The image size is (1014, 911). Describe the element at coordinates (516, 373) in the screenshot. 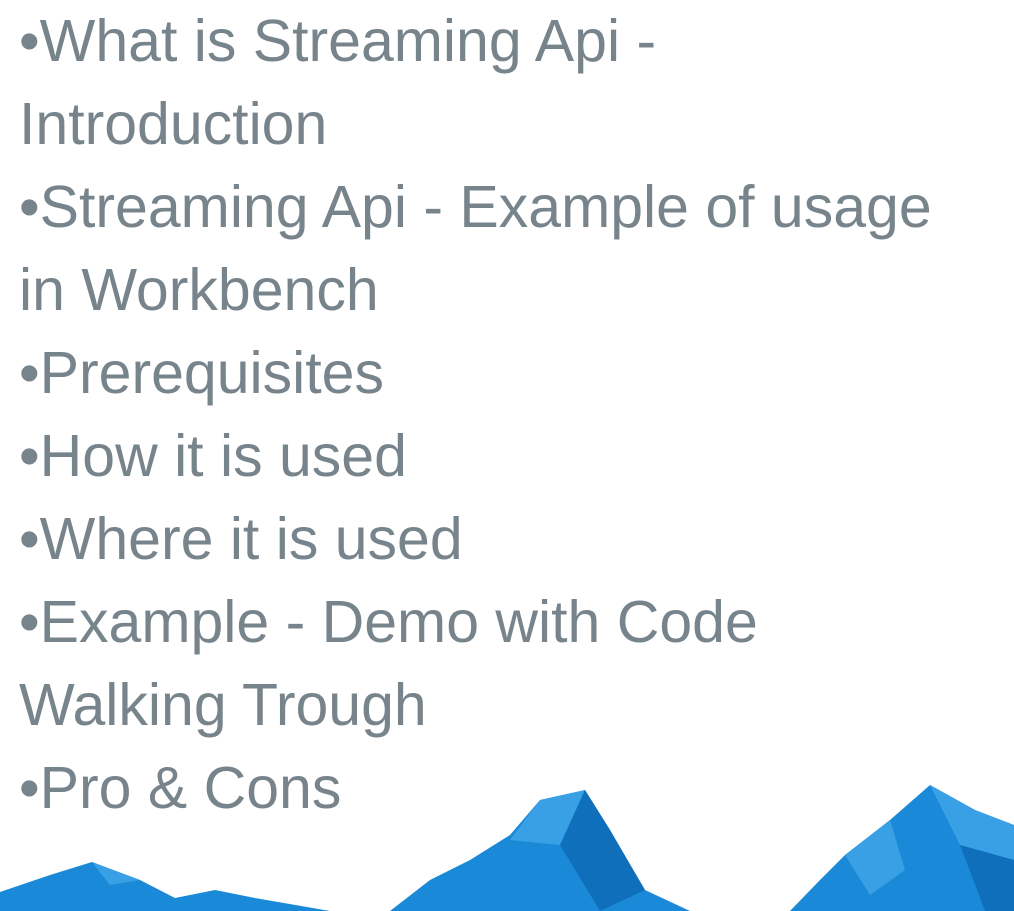

I see `agenda-item: •Prerequisites` at that location.